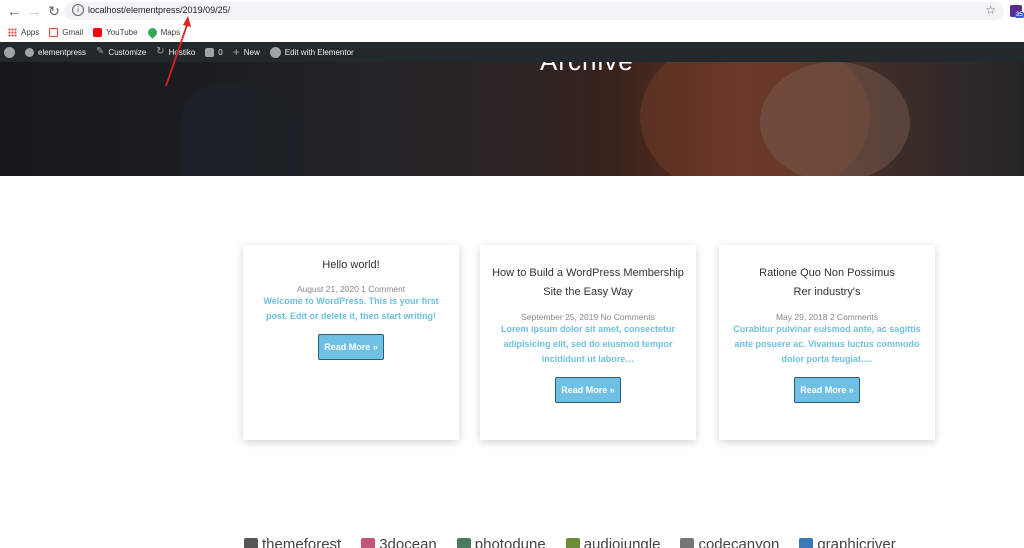  I want to click on admin-bar-elementor: Edit with Elementor, so click(311, 52).